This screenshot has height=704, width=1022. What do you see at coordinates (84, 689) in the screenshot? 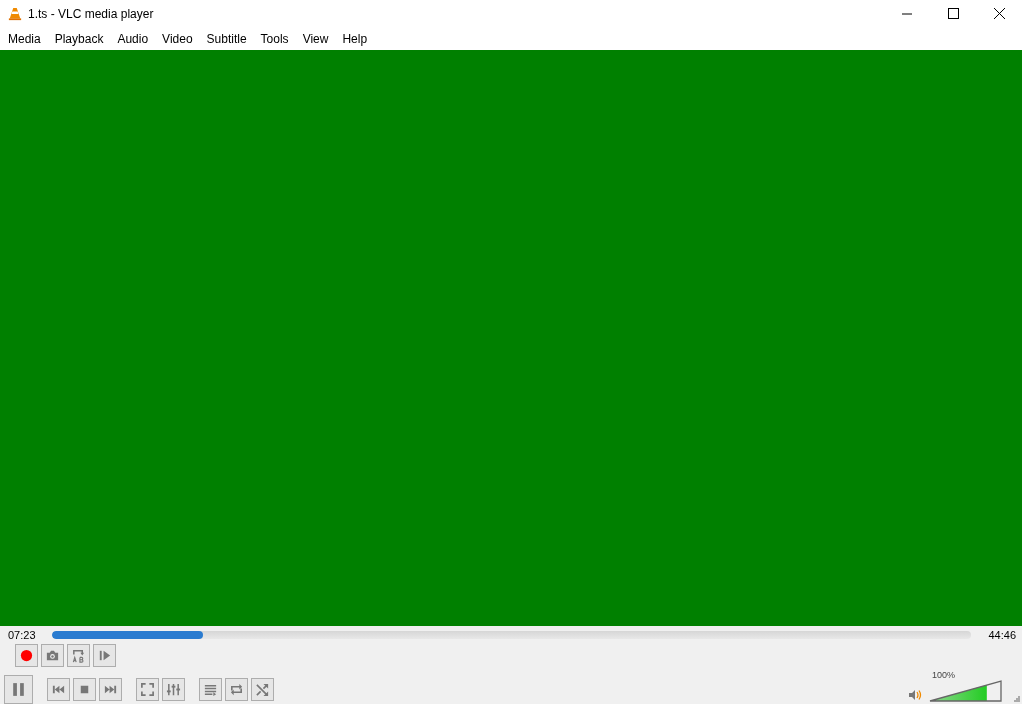
I see `stop-button` at bounding box center [84, 689].